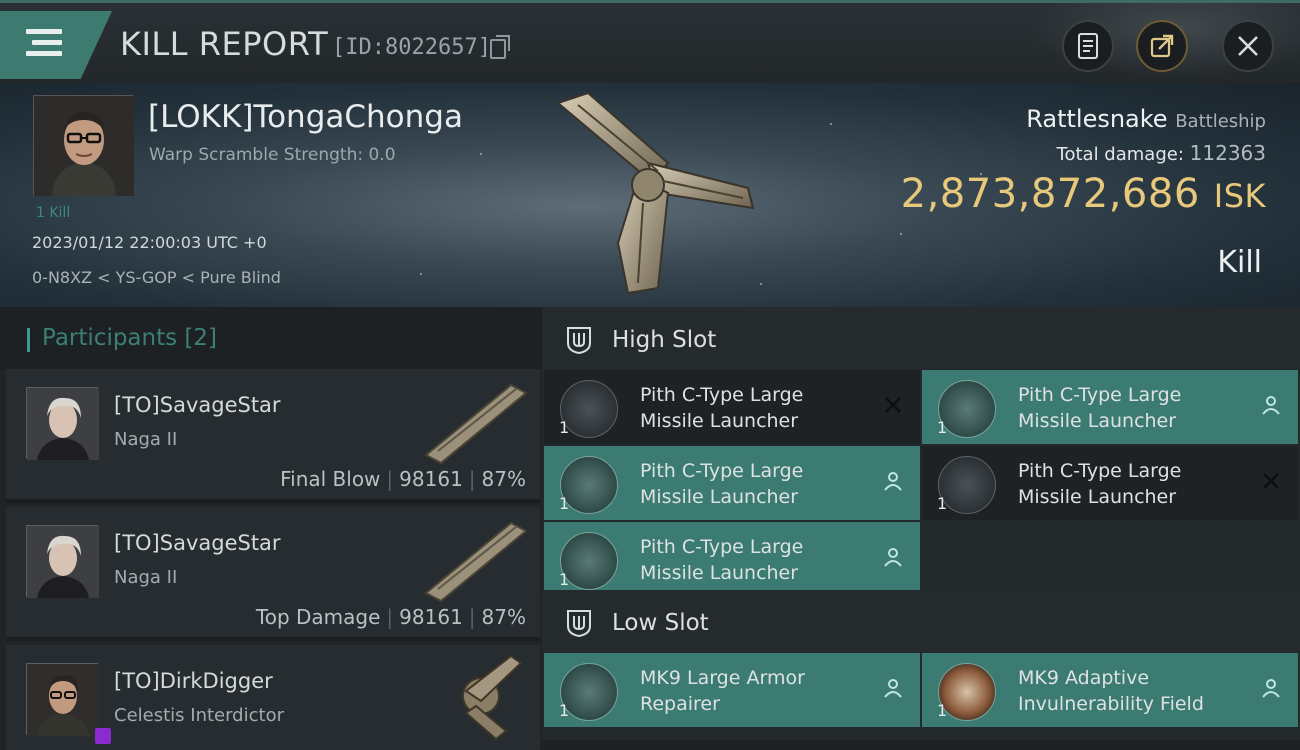  I want to click on celestis-ship-icon, so click(492, 697).